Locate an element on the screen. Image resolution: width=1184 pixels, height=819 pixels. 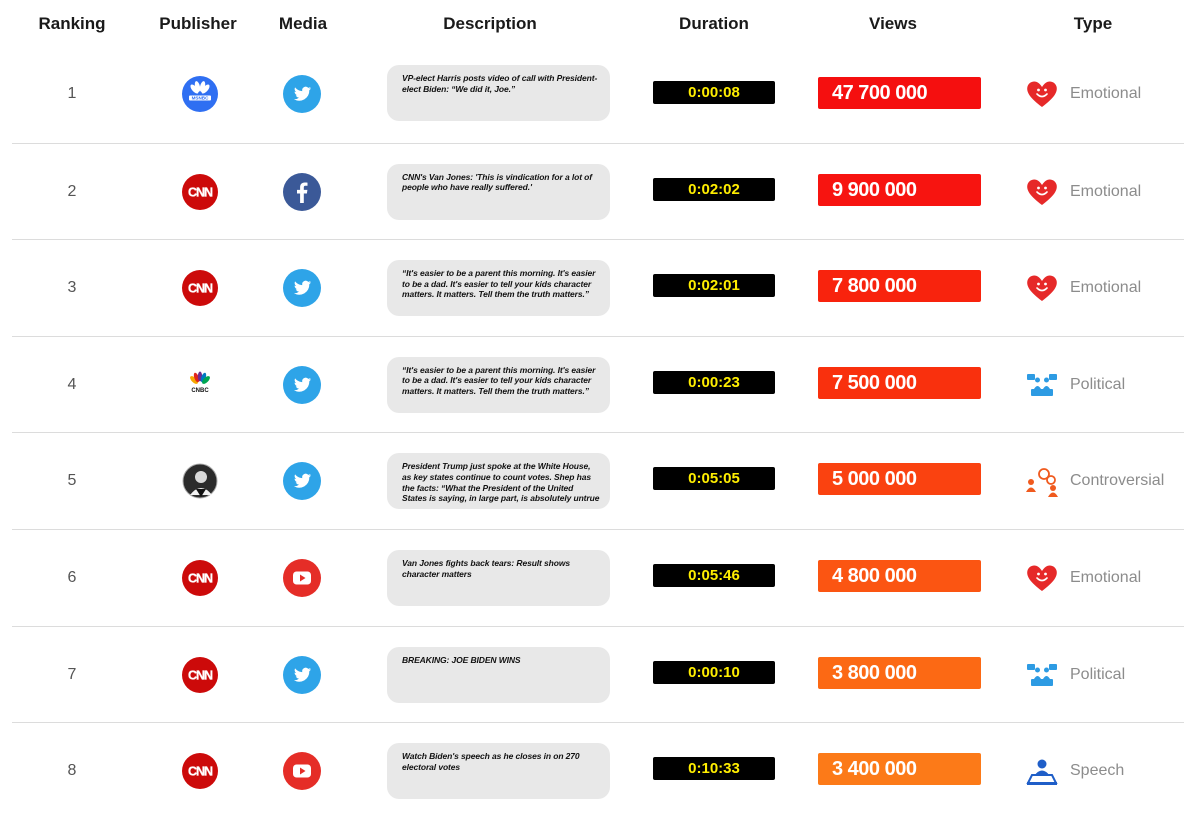
controversial-icon is located at coordinates (1042, 481).